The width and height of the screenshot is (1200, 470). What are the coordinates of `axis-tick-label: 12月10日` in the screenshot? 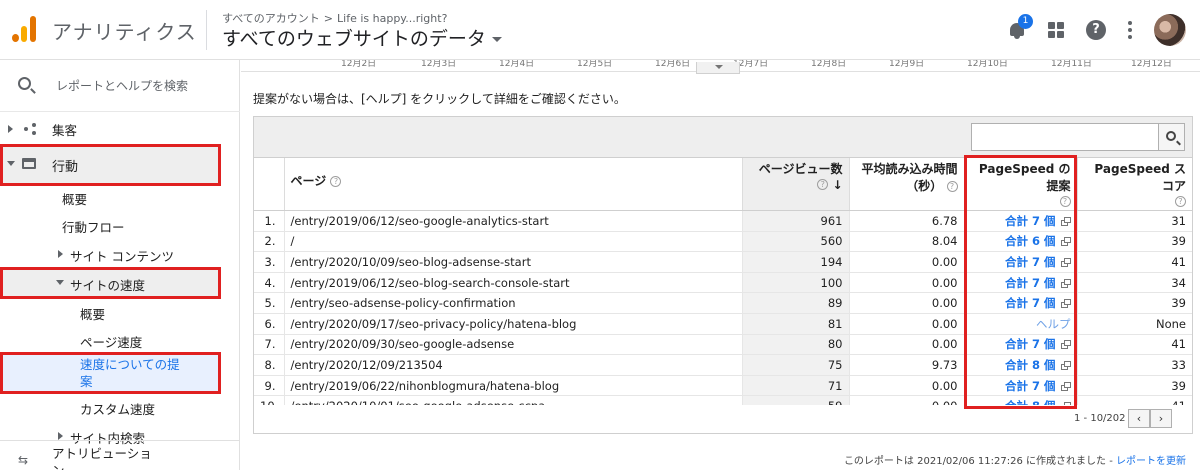 It's located at (987, 64).